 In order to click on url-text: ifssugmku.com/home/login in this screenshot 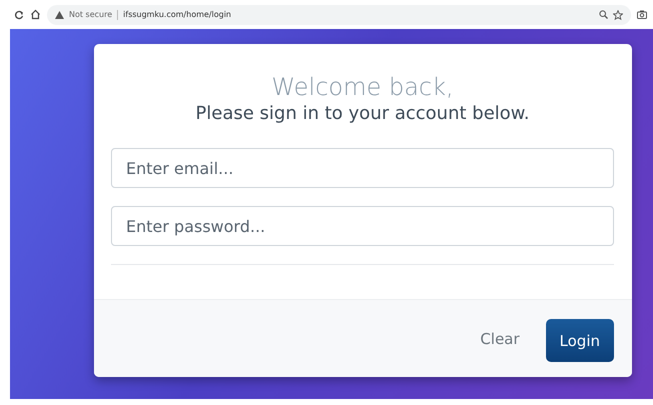, I will do `click(177, 14)`.